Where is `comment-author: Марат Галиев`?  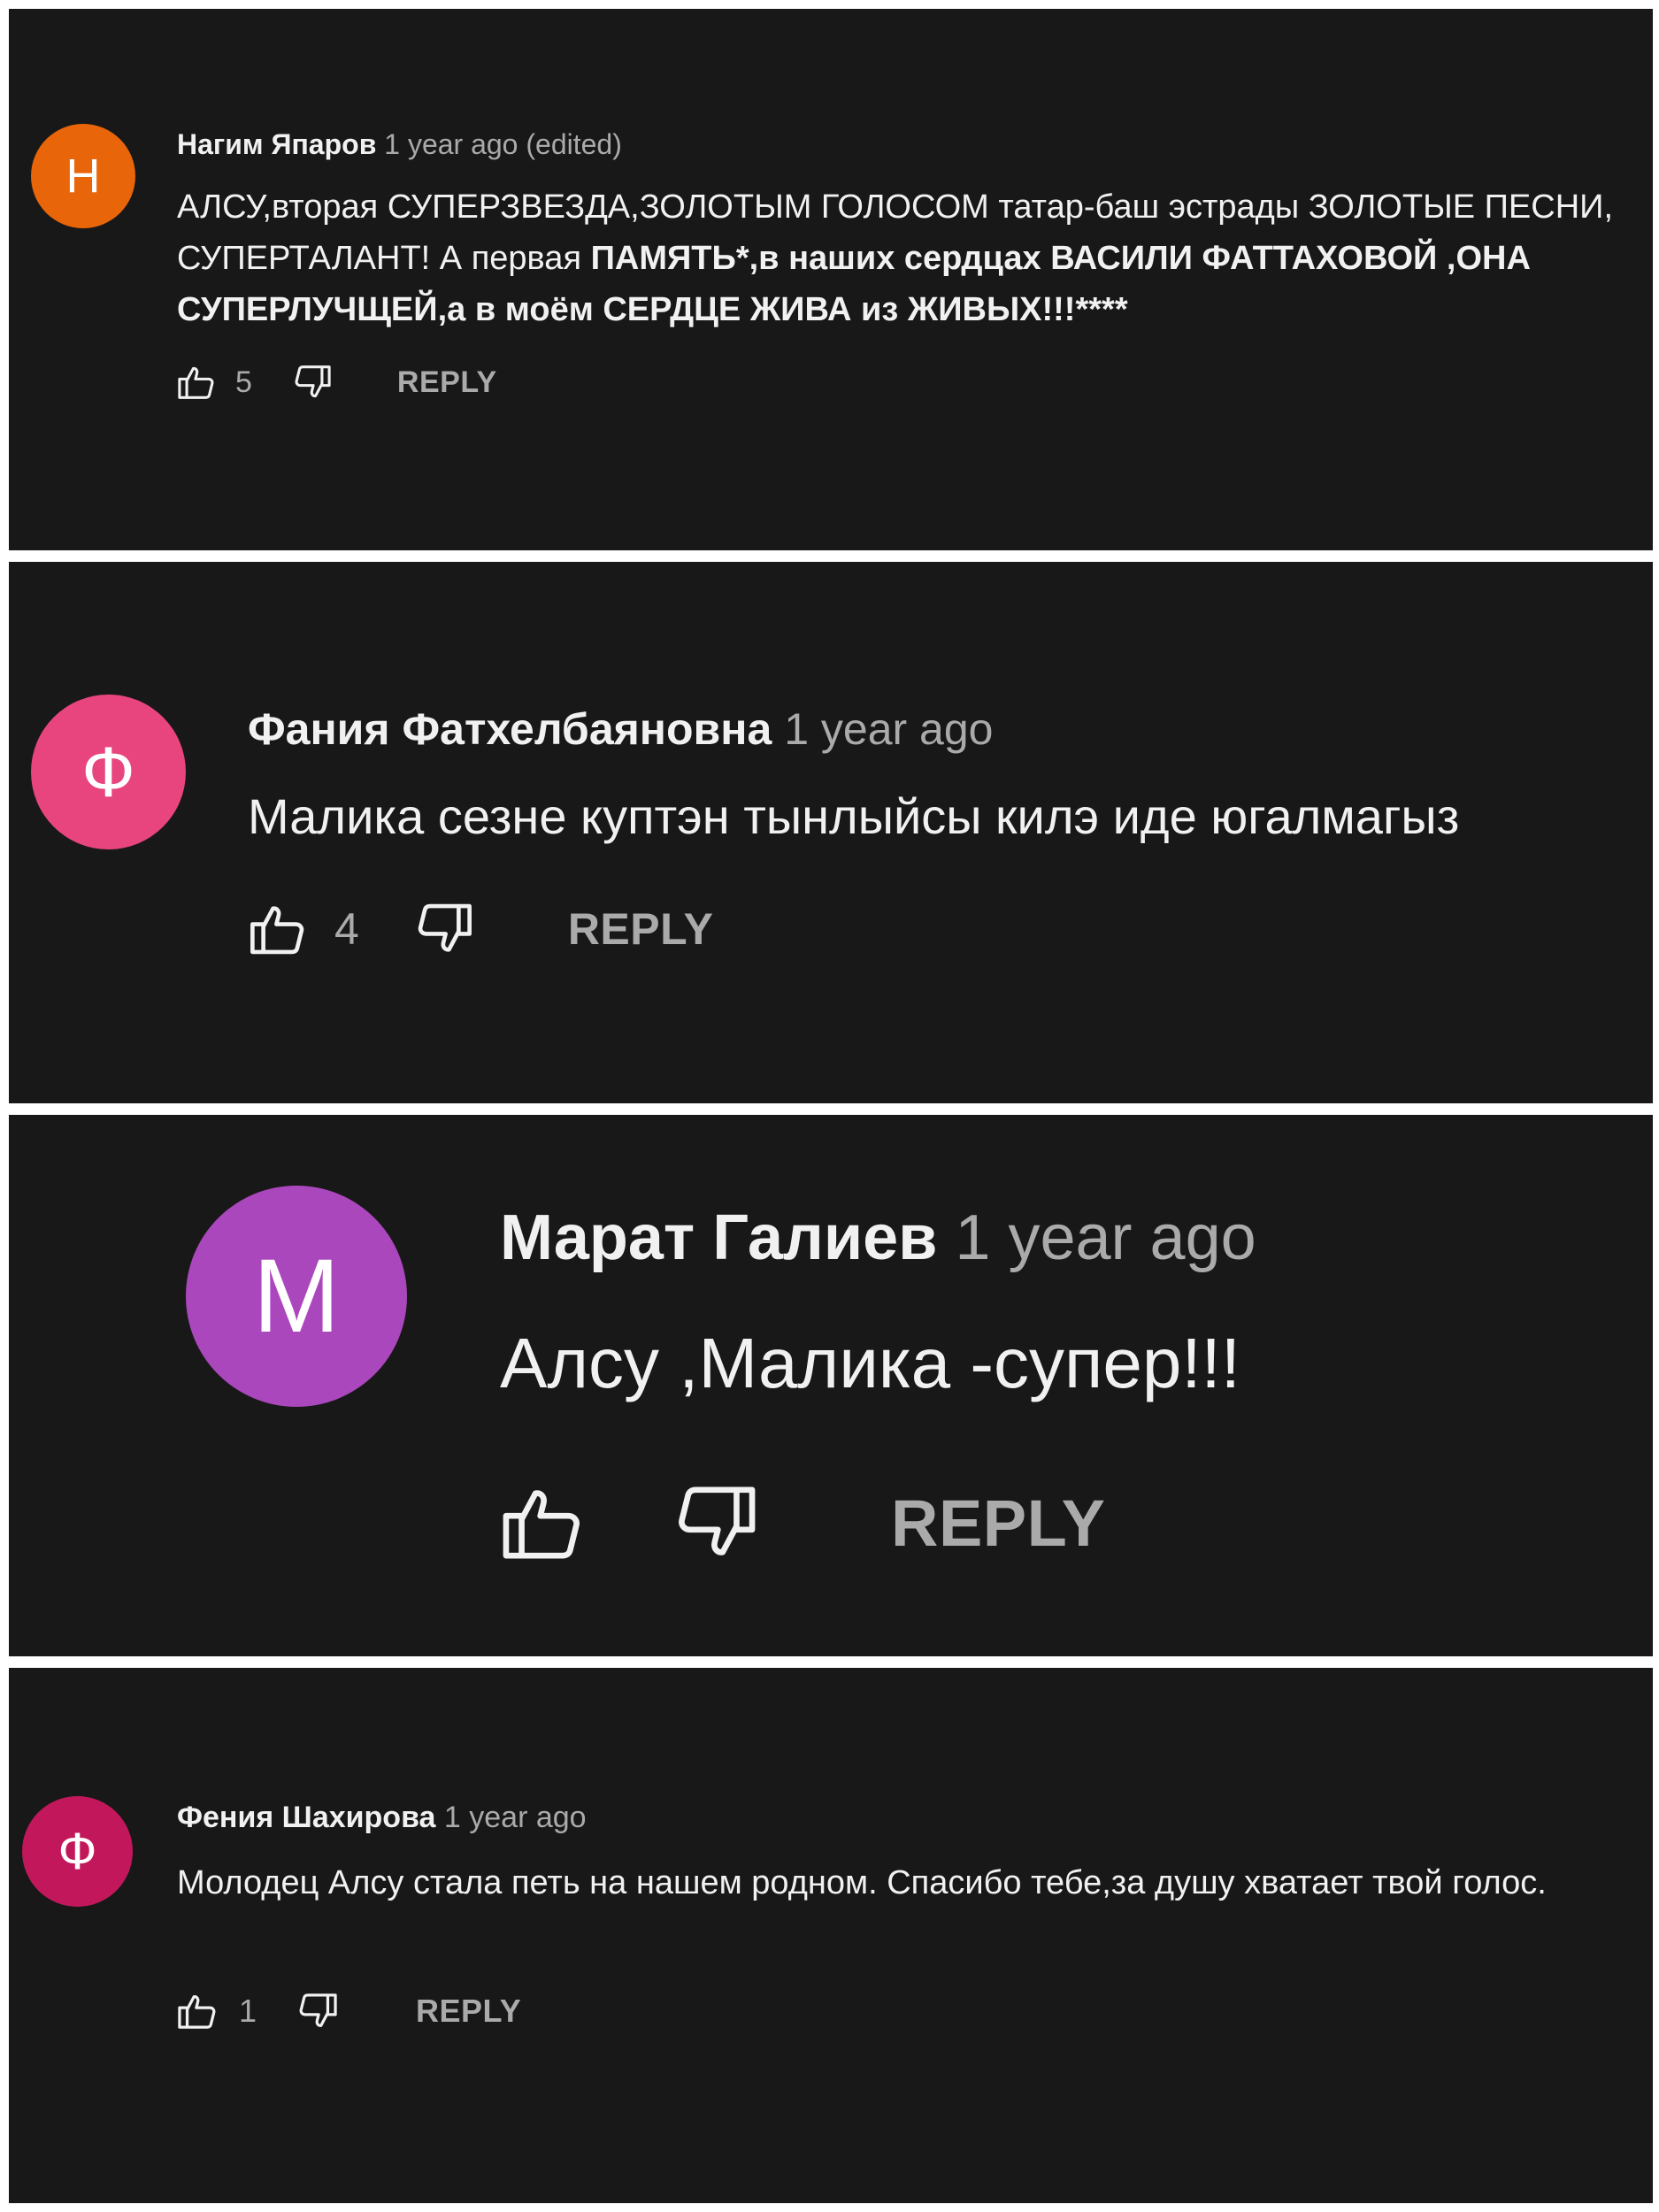 comment-author: Марат Галиев is located at coordinates (718, 1237).